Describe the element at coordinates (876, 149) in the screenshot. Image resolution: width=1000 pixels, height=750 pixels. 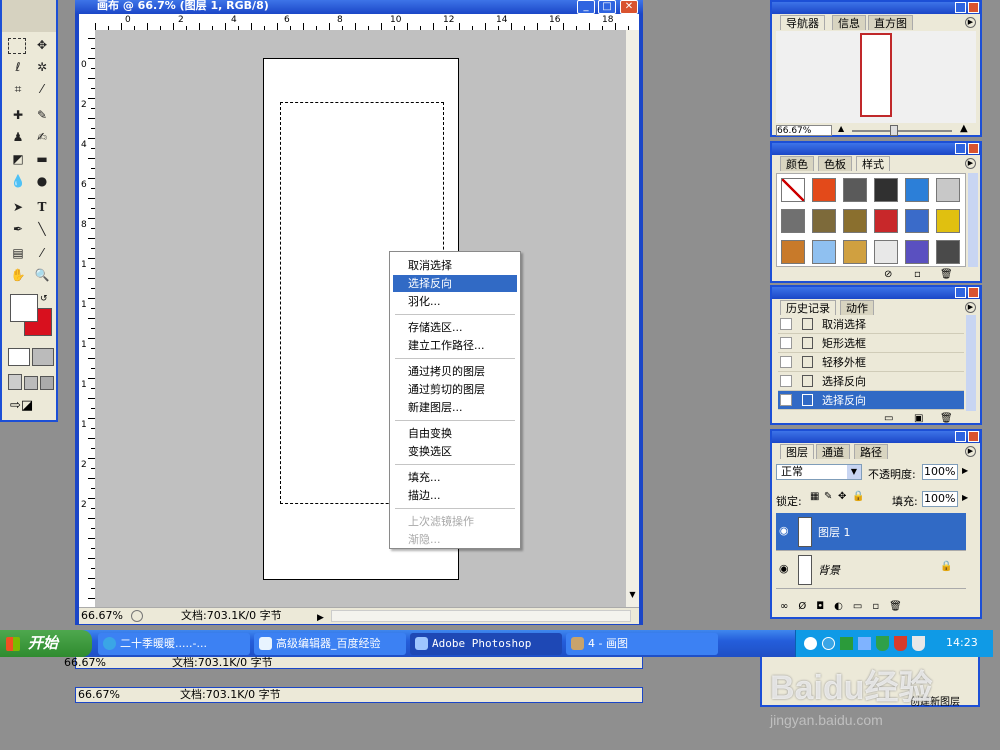
I see `styles-title-bar` at that location.